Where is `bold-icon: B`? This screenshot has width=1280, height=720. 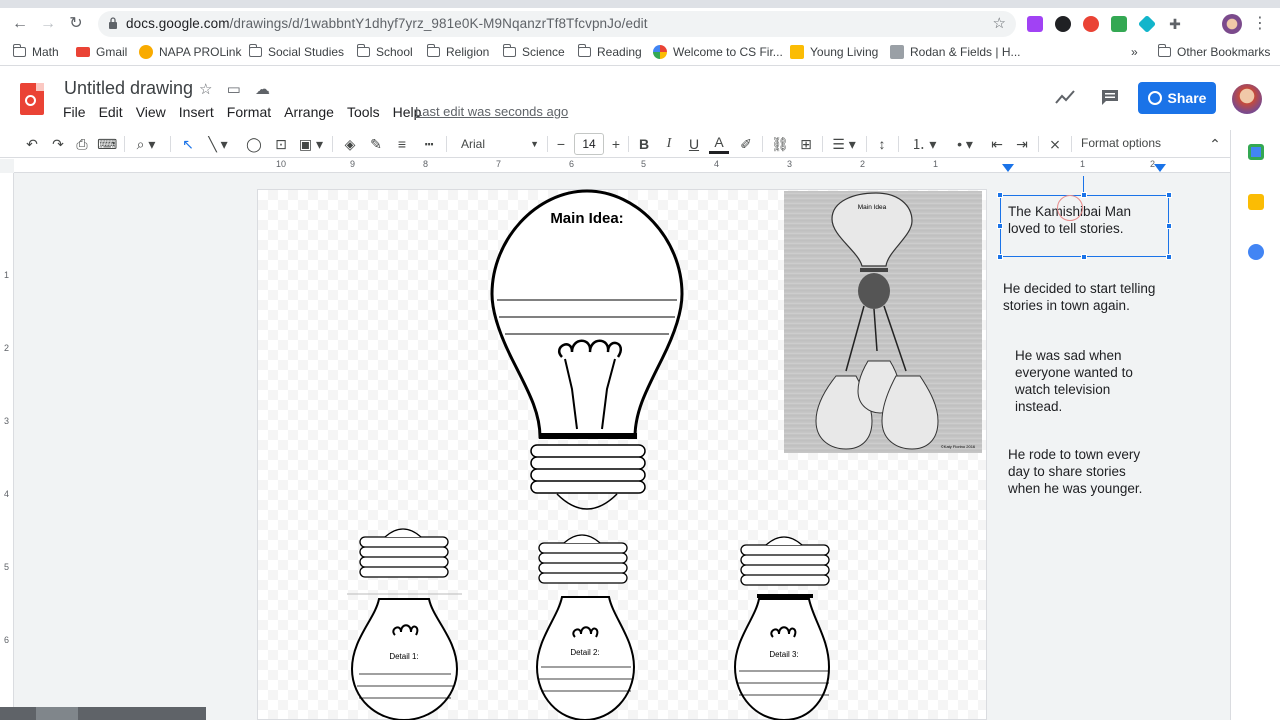
bold-icon: B is located at coordinates (644, 144).